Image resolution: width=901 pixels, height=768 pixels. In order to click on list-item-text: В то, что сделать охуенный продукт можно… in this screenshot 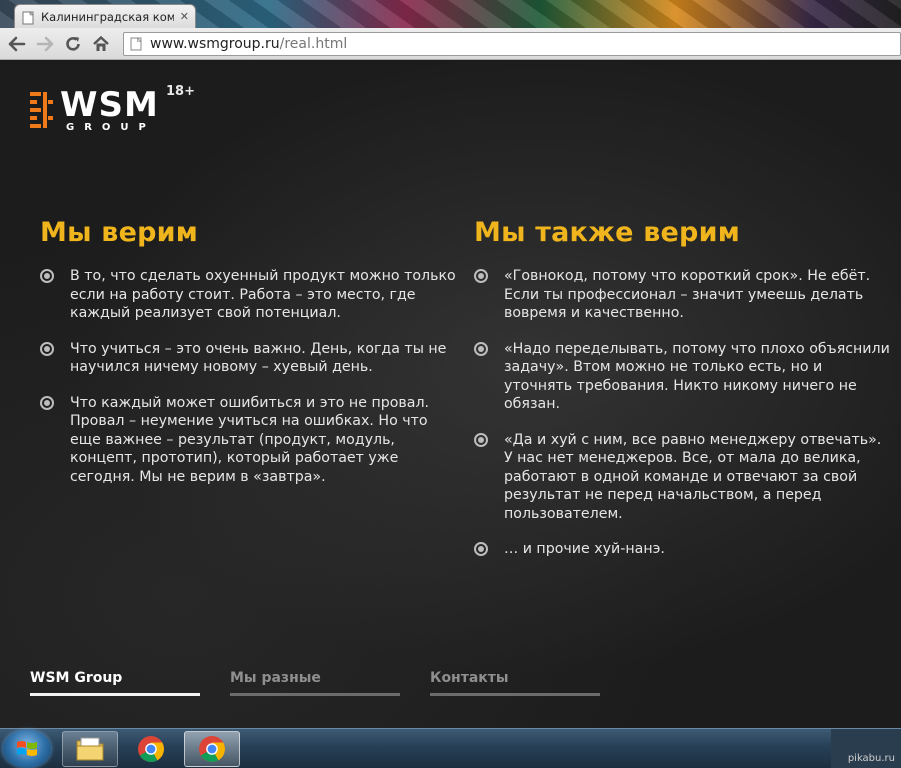, I will do `click(263, 294)`.